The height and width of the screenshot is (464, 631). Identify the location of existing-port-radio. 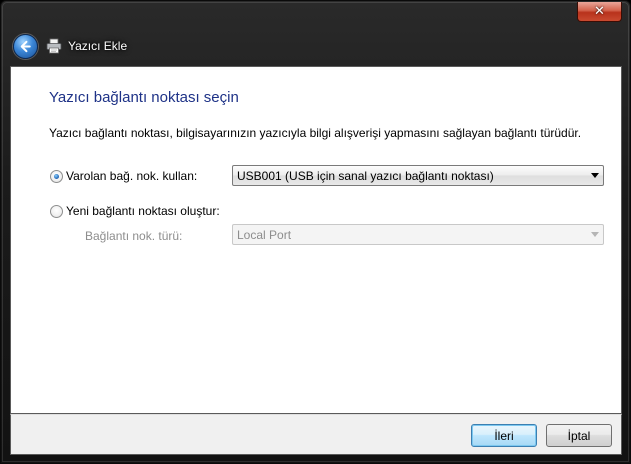
(56, 176).